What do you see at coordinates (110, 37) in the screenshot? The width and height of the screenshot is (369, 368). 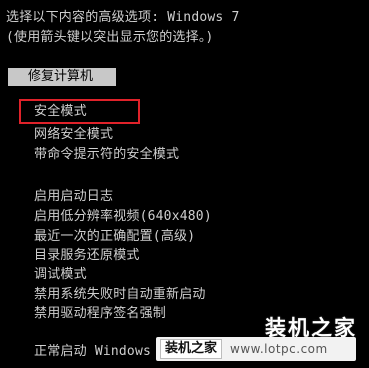 I see `instruction-text: (使用箭头键以突出显示您的选择。)` at bounding box center [110, 37].